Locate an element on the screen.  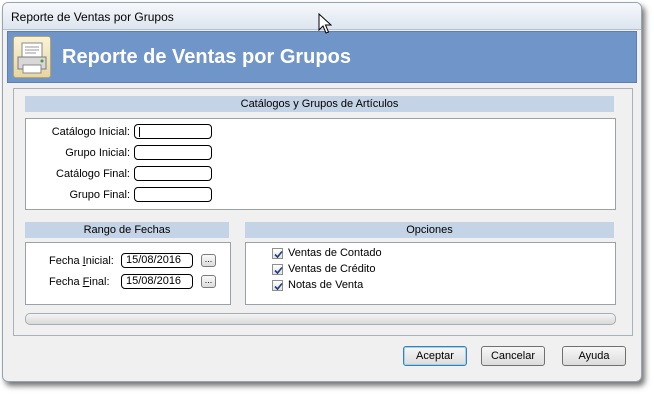
sales-notes-label: Notas de Venta is located at coordinates (326, 285).